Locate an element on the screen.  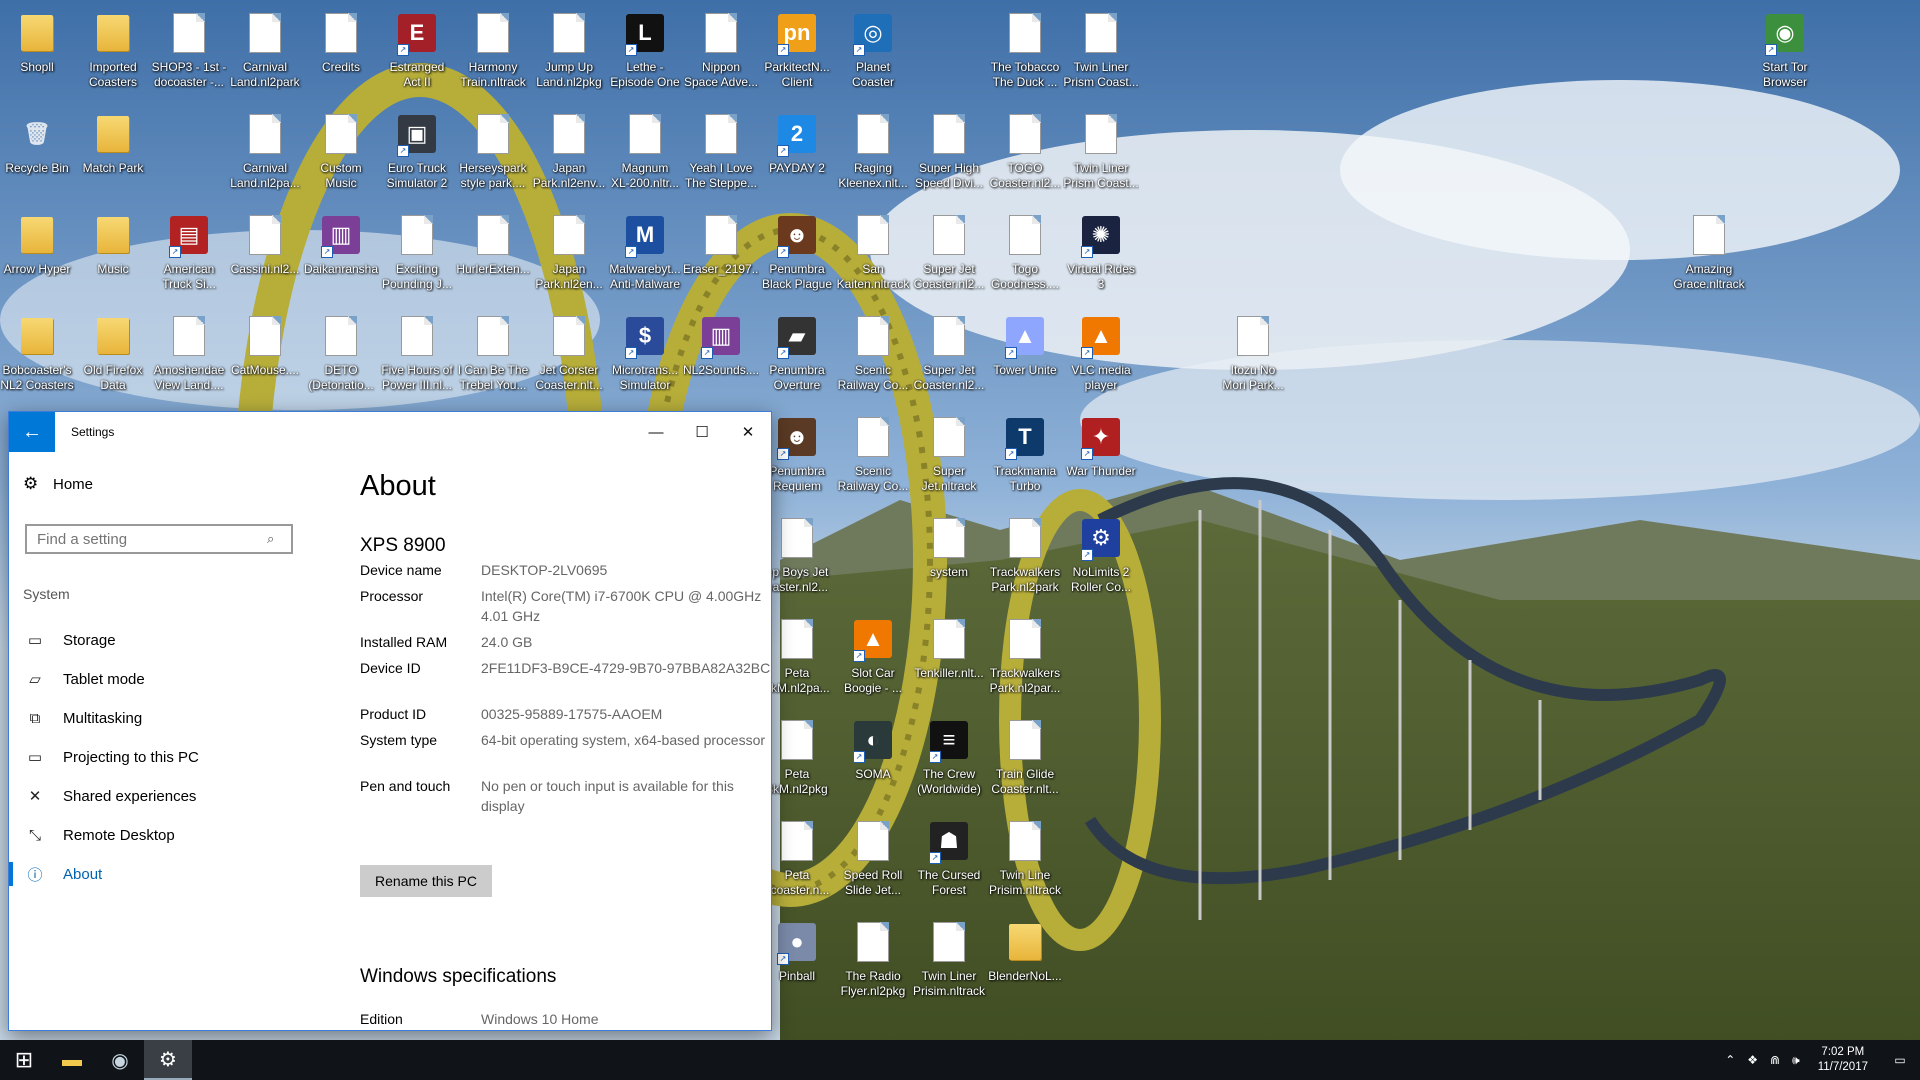
desktop-icon: Carnival Land.nl2park is located at coordinates (265, 52).